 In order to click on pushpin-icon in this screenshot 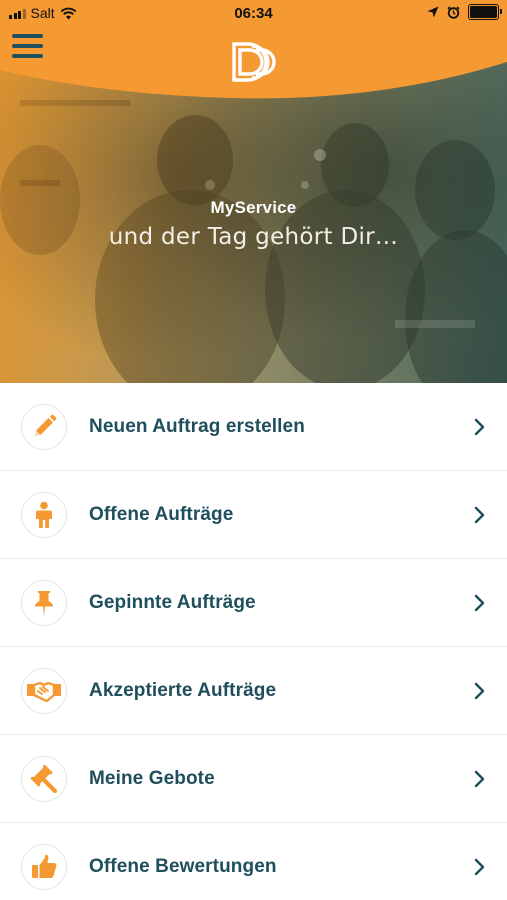, I will do `click(44, 603)`.